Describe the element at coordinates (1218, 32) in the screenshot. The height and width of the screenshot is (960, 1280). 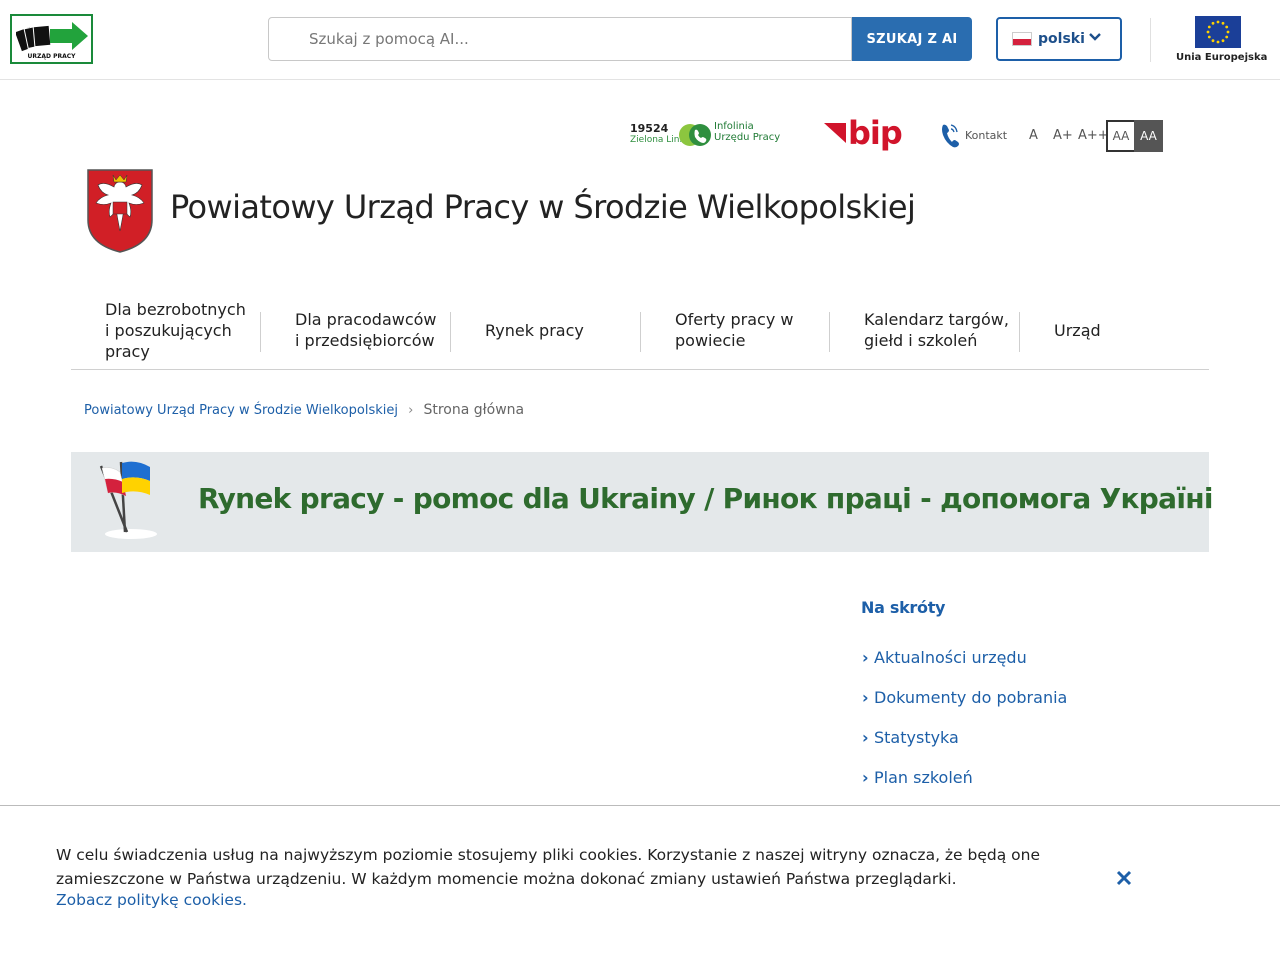
I see `eu-flag-icon` at that location.